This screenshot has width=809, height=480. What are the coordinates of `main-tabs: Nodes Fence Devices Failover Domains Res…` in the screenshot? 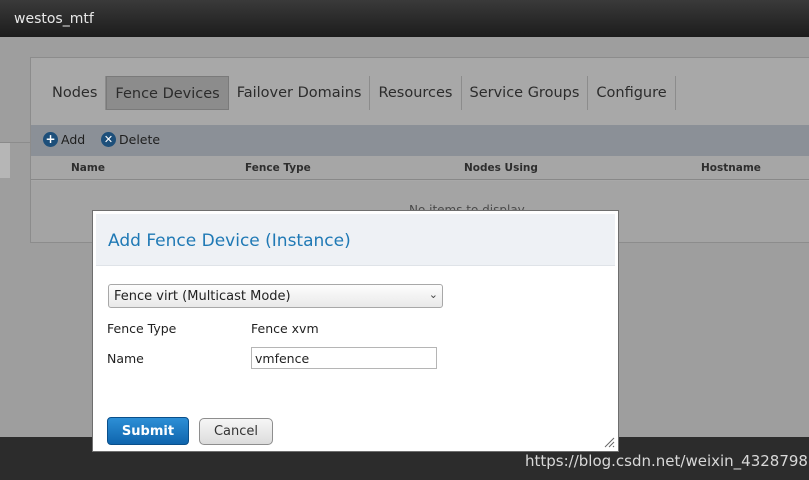 It's located at (360, 93).